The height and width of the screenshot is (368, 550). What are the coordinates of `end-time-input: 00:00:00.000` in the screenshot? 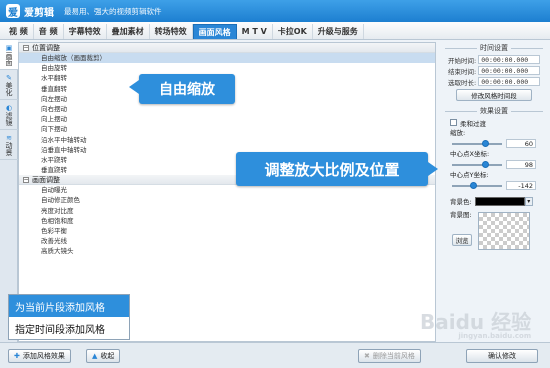 It's located at (509, 70).